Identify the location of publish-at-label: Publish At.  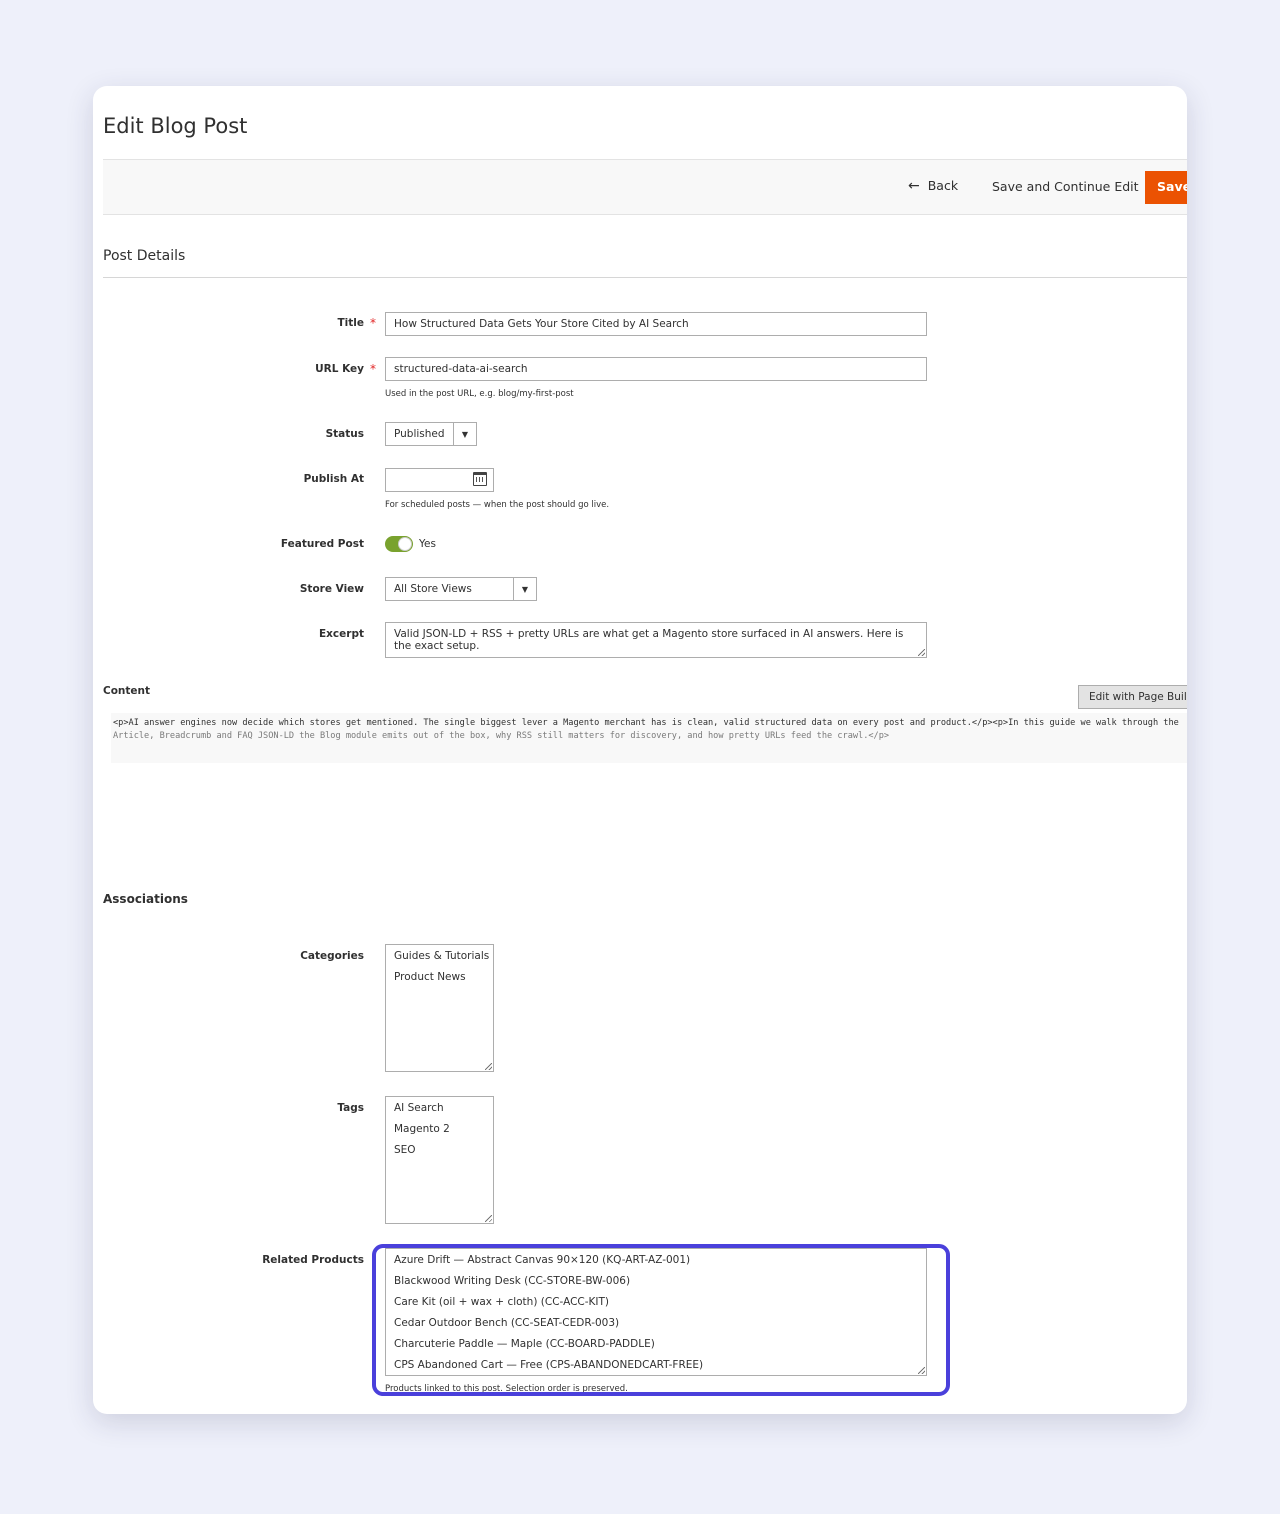
(333, 479).